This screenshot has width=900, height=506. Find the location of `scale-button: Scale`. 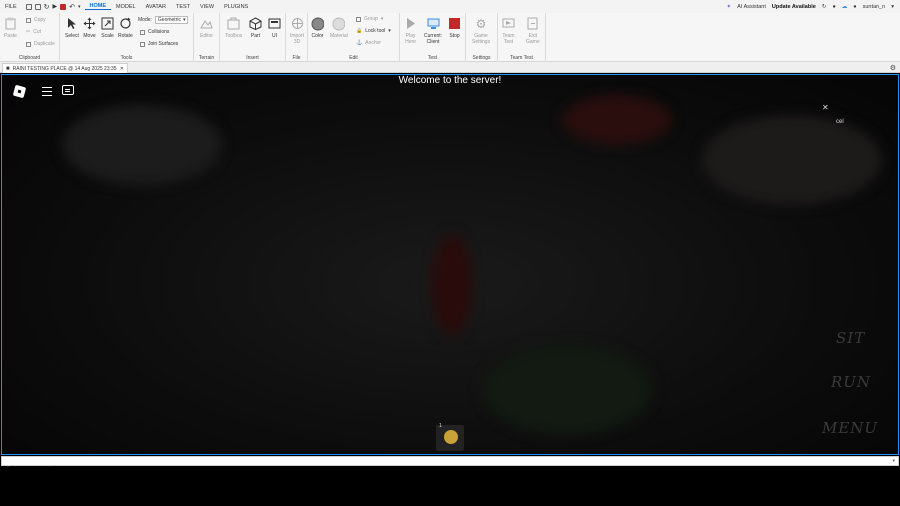

scale-button: Scale is located at coordinates (107, 28).